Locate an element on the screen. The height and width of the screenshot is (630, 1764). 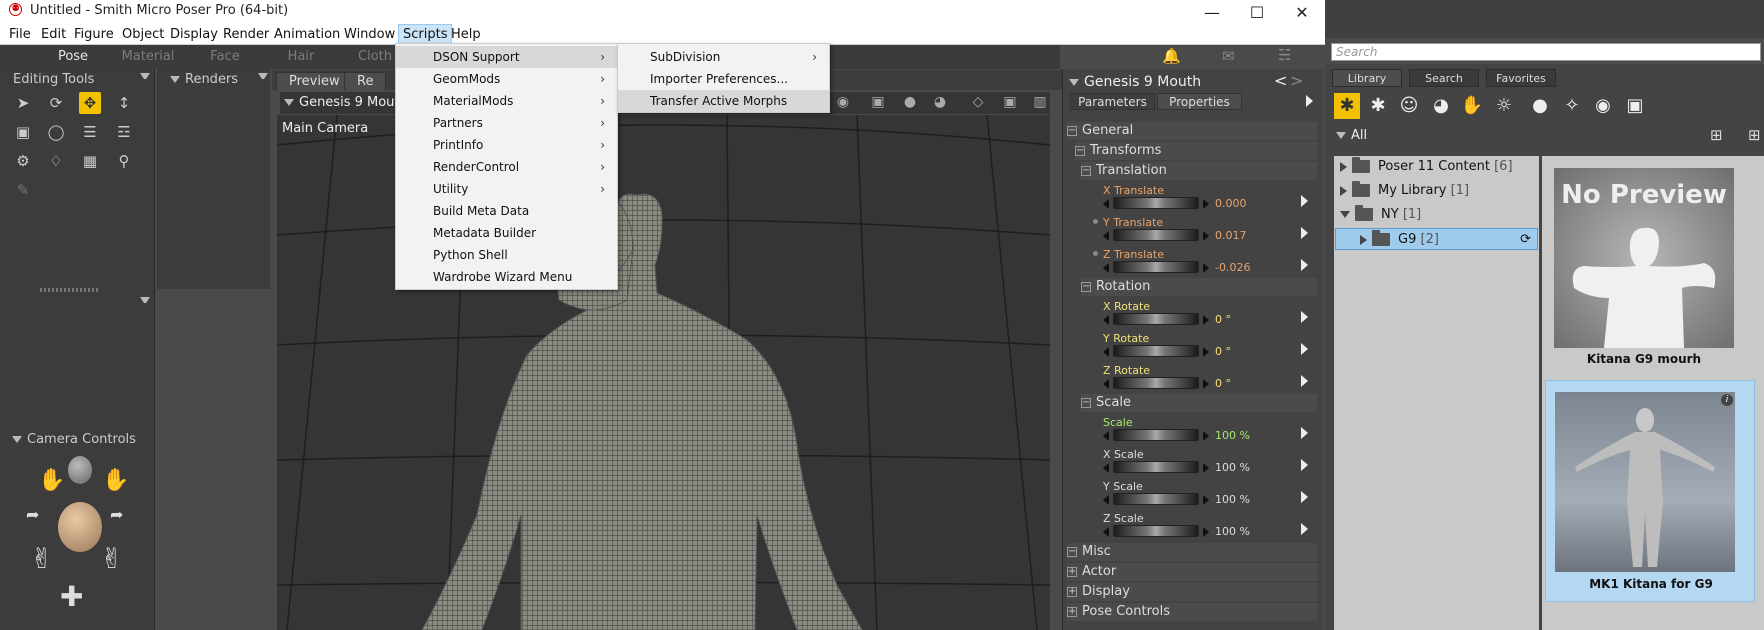
room-tab-face: Face is located at coordinates (225, 57).